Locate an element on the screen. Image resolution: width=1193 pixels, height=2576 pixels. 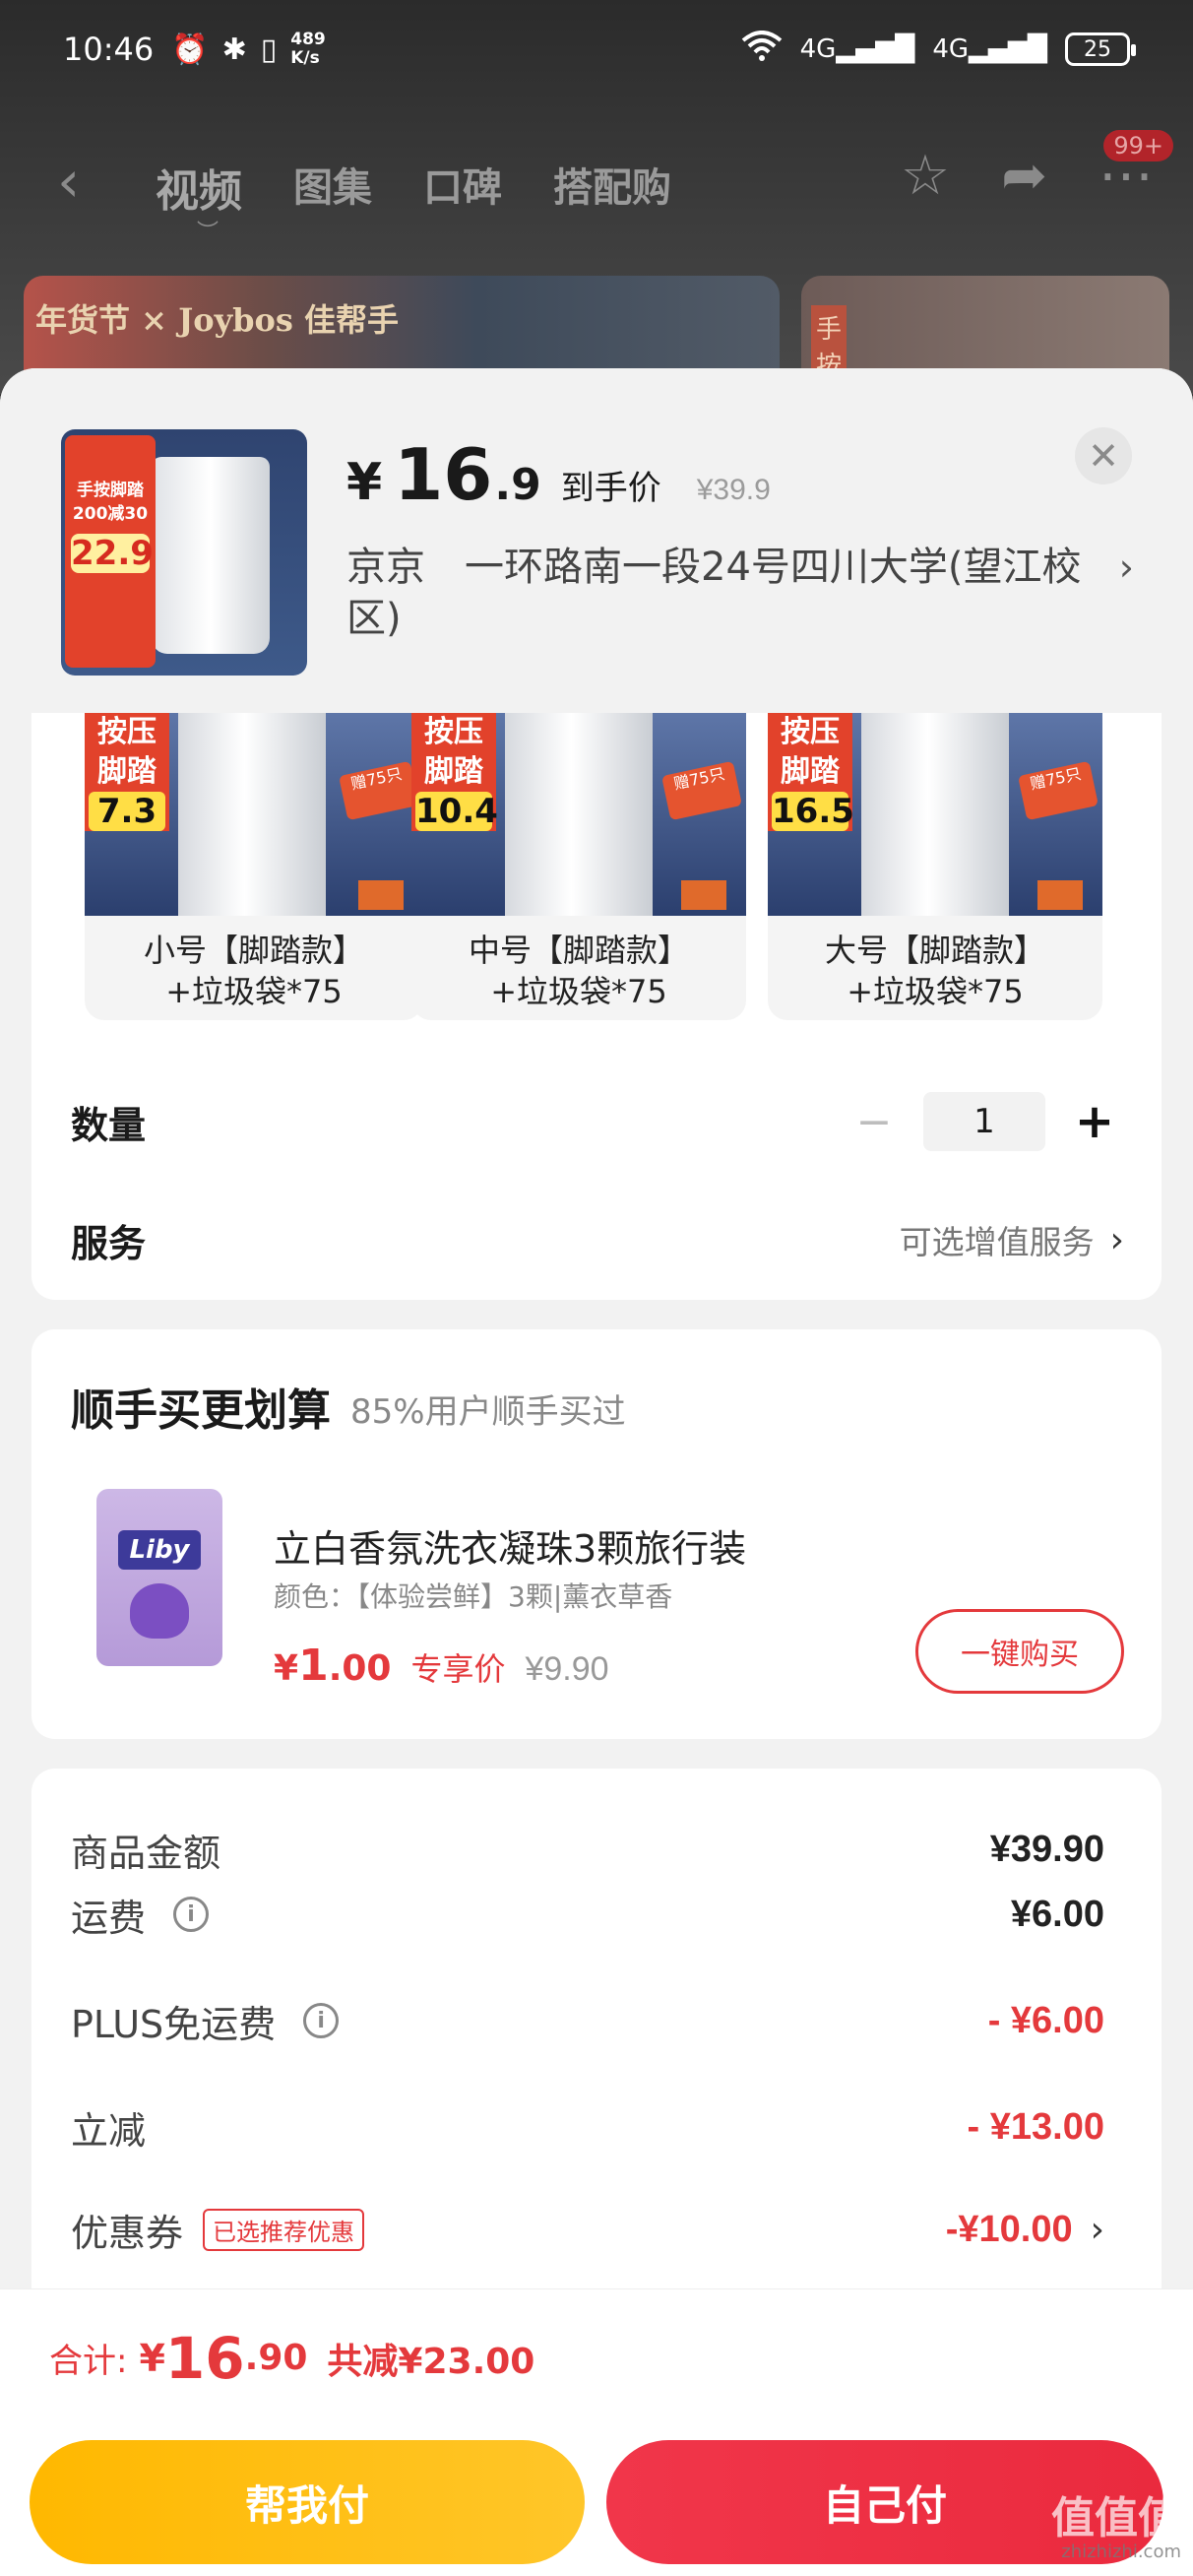
tab-video: 视频 is located at coordinates (199, 187).